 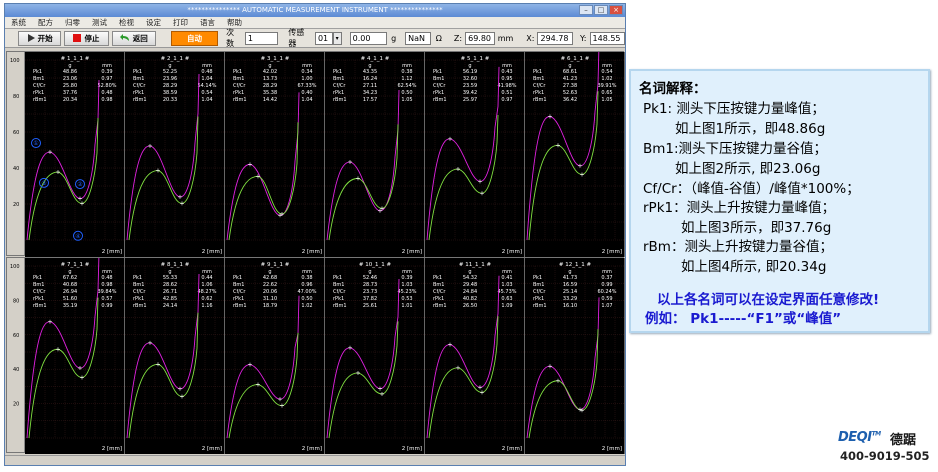 What do you see at coordinates (16, 169) in the screenshot?
I see `y-tick-label: 40` at bounding box center [16, 169].